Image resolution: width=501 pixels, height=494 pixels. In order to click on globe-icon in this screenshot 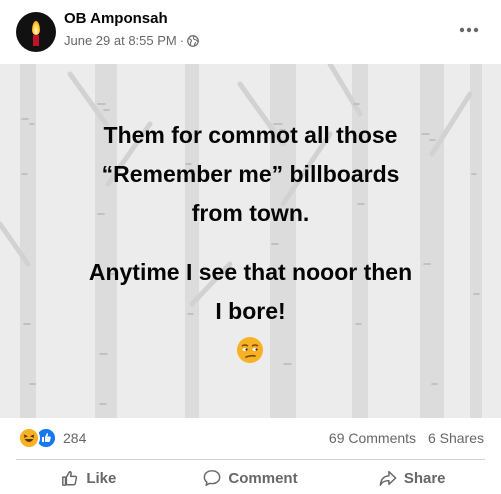, I will do `click(193, 40)`.